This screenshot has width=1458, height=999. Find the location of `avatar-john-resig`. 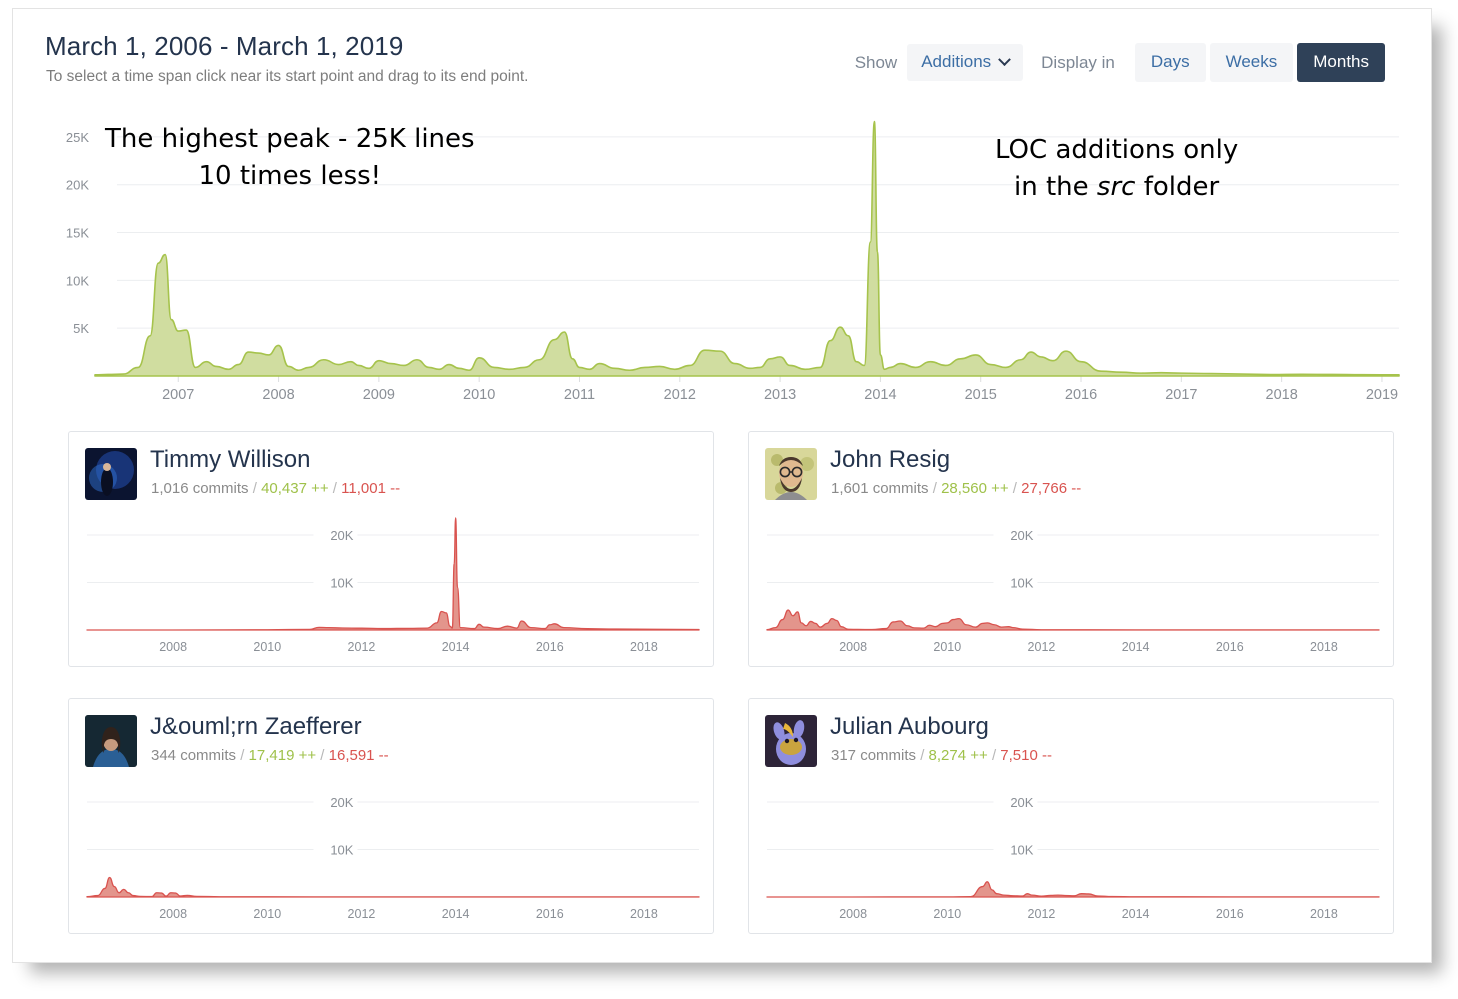

avatar-john-resig is located at coordinates (791, 474).